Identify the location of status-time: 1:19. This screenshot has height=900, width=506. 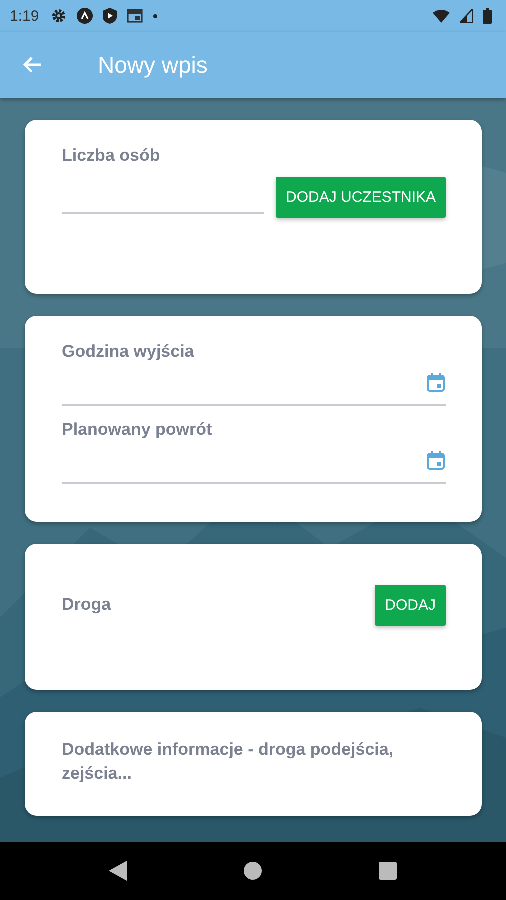
(25, 16).